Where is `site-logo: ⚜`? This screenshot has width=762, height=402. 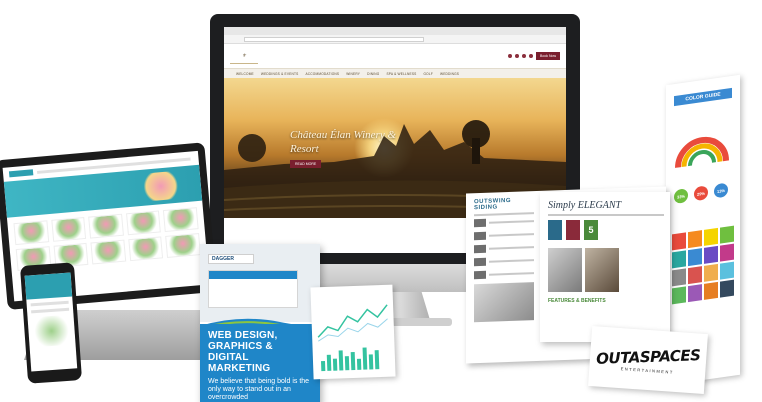
site-logo: ⚜ is located at coordinates (244, 56).